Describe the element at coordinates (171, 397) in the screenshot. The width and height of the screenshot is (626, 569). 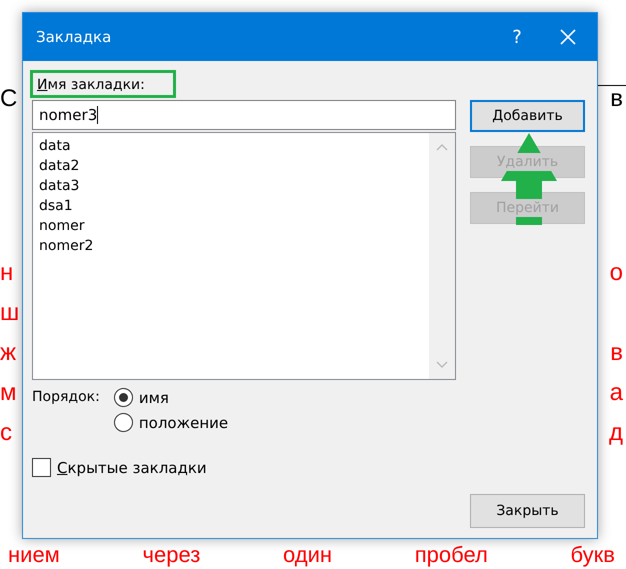
I see `order-radio: имя` at that location.